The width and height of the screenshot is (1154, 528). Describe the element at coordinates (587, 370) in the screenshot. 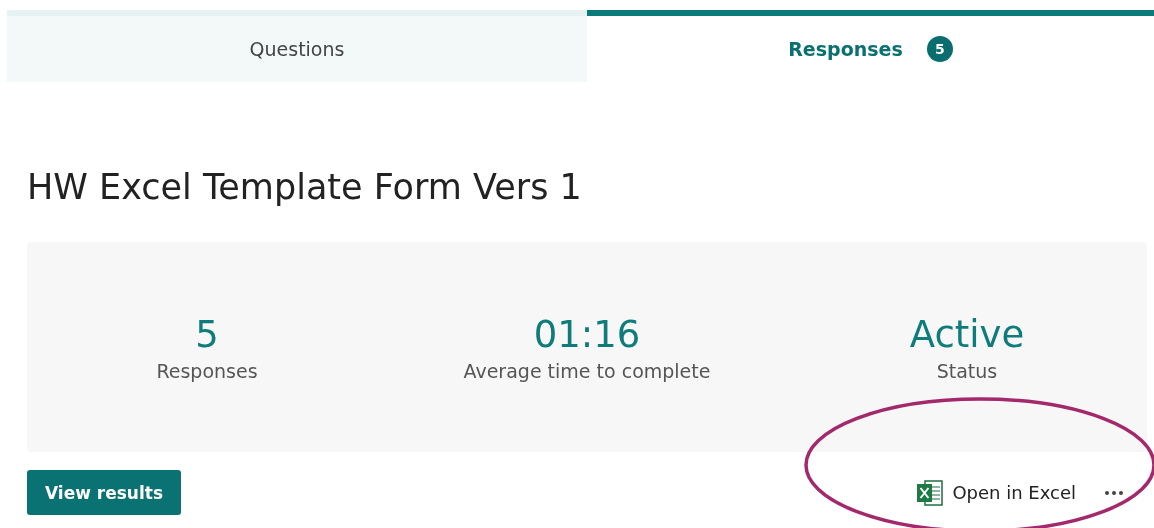

I see `stat-label: Average time to complete` at that location.